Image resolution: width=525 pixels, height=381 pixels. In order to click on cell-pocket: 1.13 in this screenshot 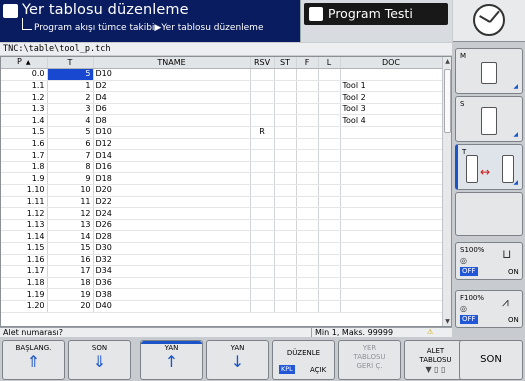, I will do `click(24, 225)`.